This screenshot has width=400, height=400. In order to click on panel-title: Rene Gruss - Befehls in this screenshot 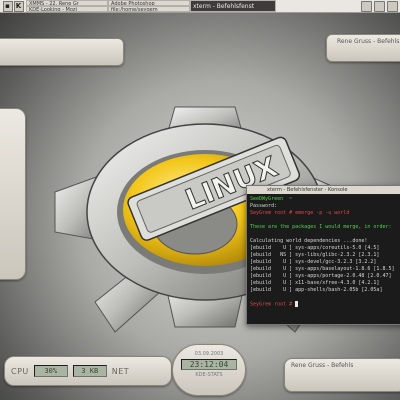, I will do `click(368, 41)`.